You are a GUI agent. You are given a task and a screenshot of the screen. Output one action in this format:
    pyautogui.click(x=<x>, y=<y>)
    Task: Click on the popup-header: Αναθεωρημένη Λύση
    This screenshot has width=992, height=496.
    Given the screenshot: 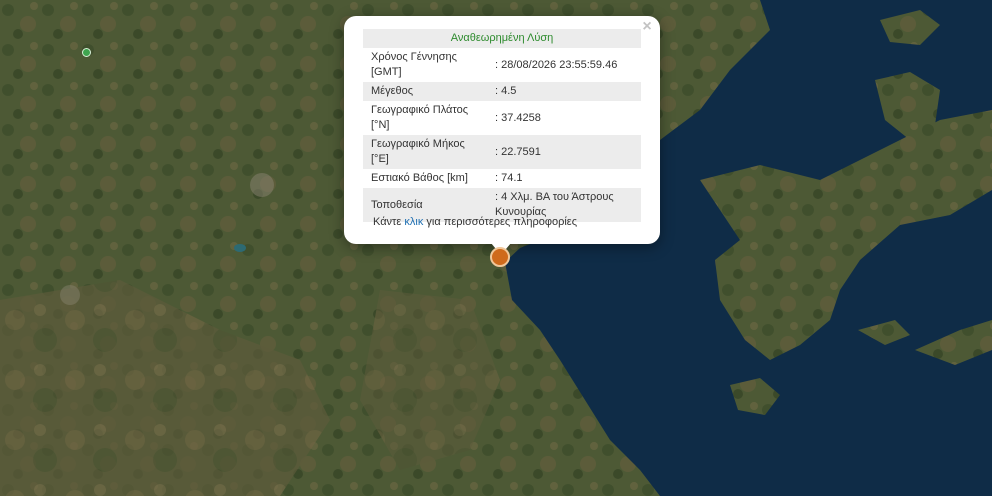 What is the action you would take?
    pyautogui.click(x=502, y=38)
    